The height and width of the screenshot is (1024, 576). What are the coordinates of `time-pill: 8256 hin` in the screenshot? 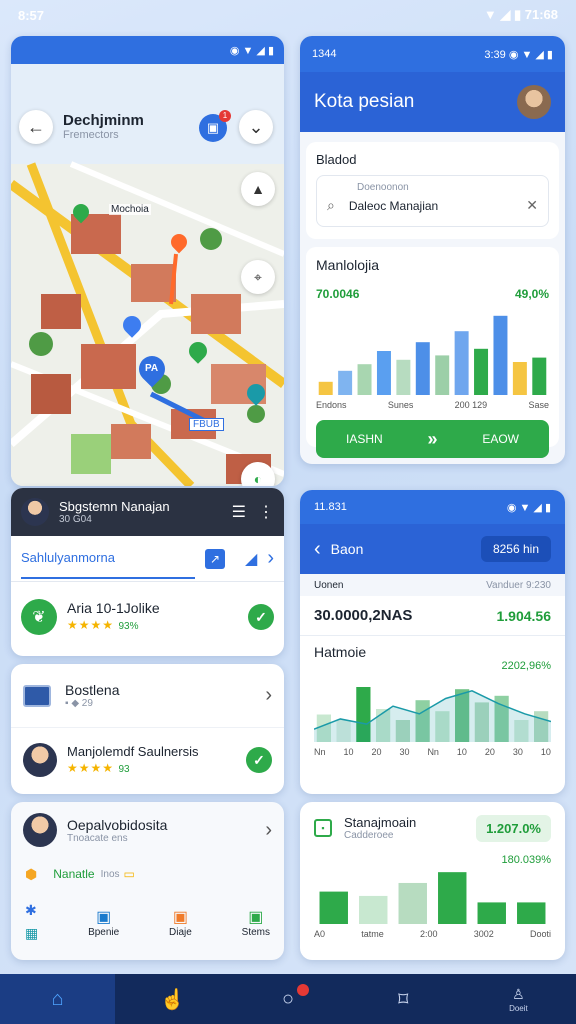 It's located at (515, 549).